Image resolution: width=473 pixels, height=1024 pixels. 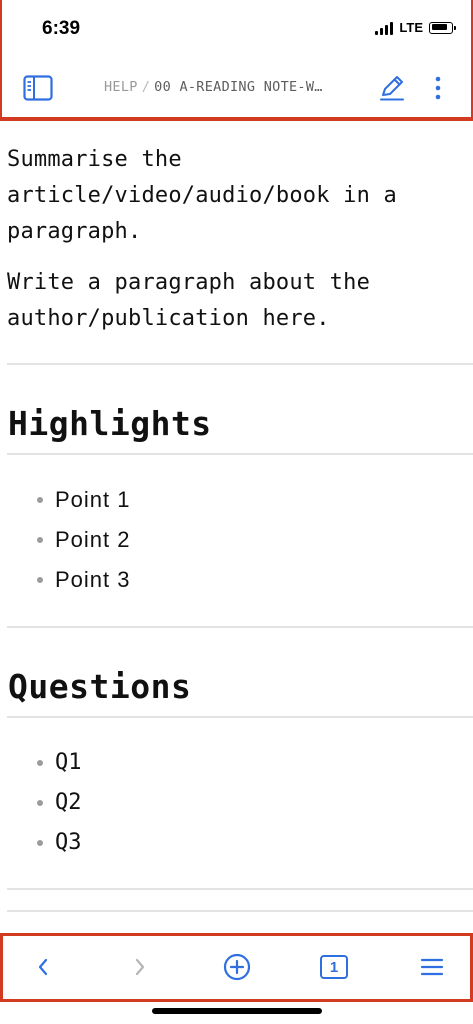 I want to click on sidebar-toggle-icon, so click(x=38, y=88).